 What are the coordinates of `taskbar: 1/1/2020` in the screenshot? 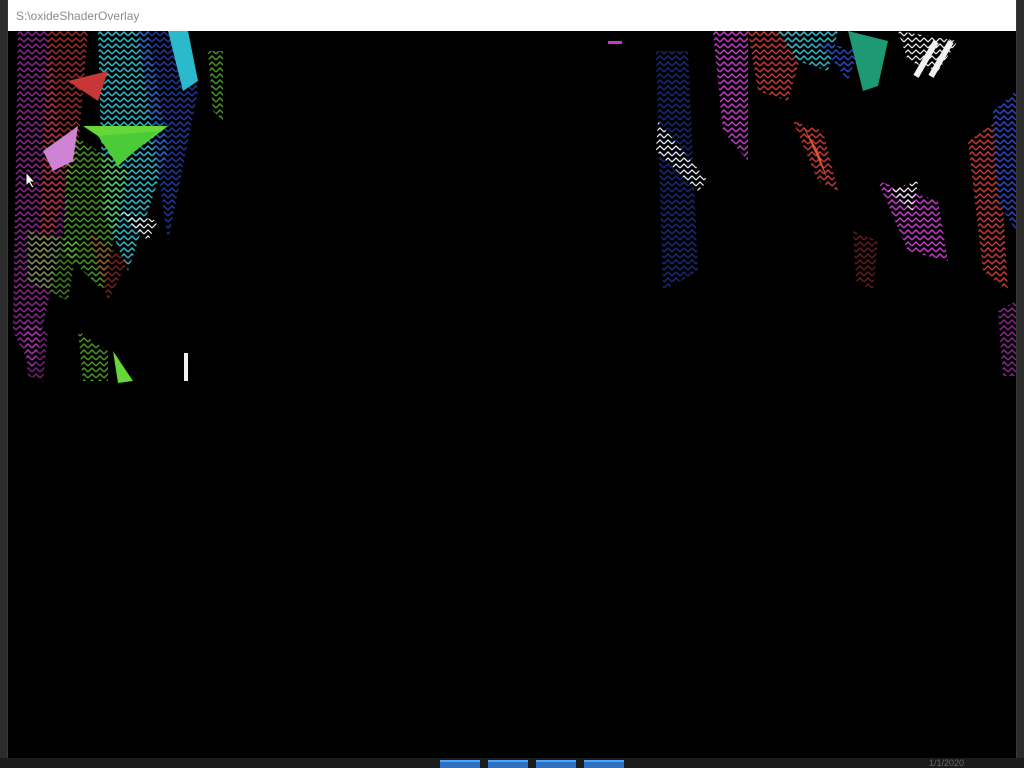 It's located at (512, 763).